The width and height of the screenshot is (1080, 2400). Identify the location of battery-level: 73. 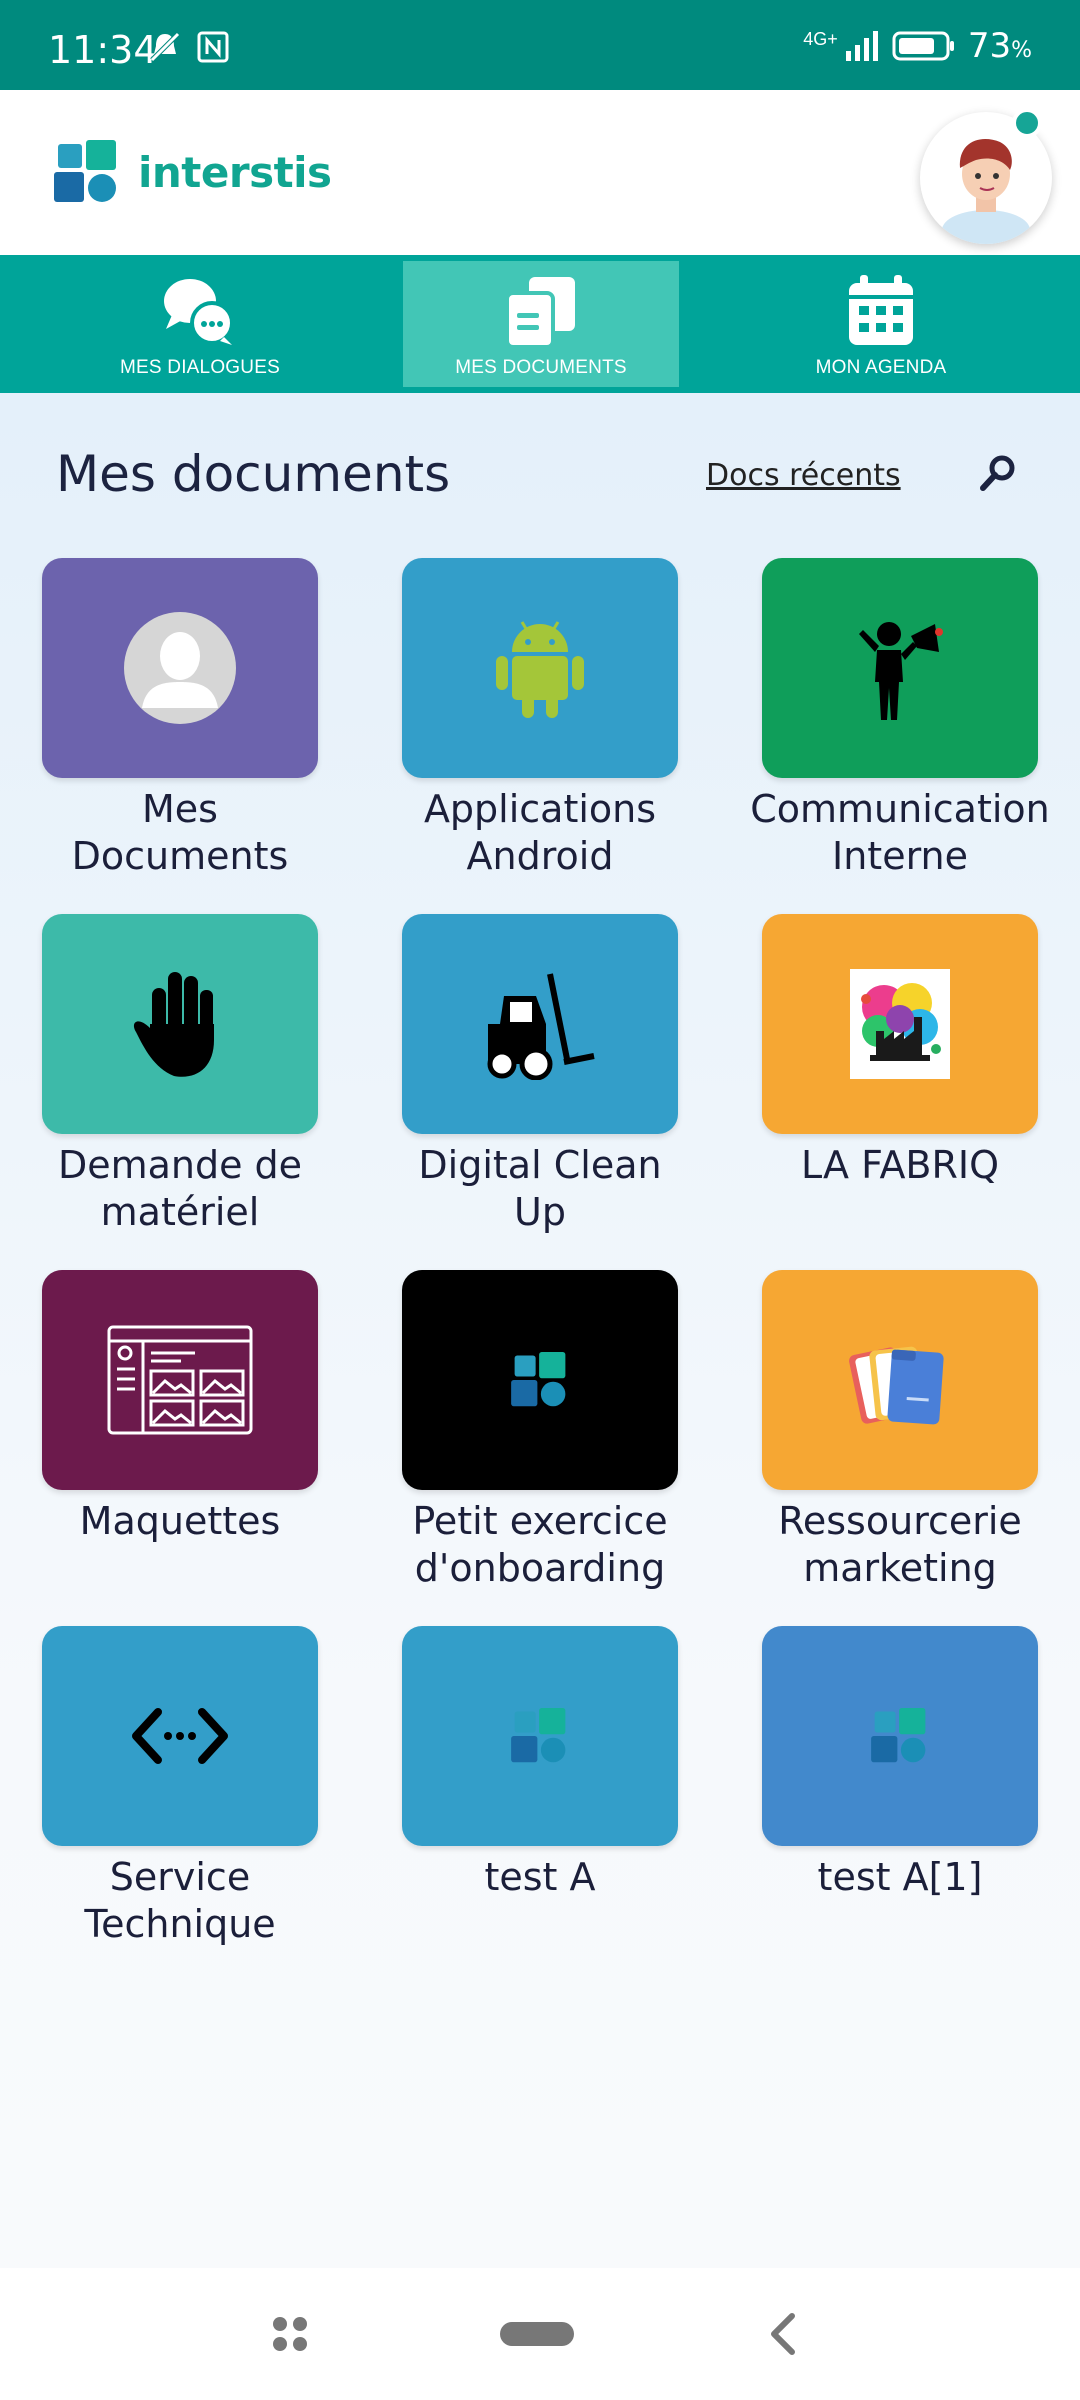
(989, 46).